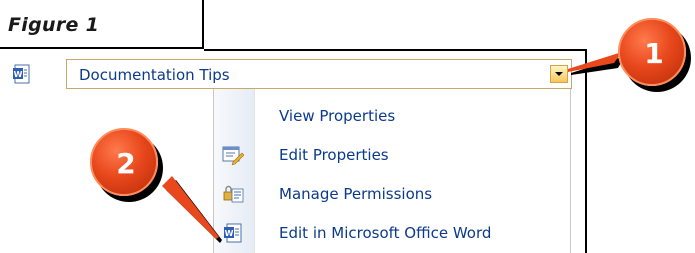 The width and height of the screenshot is (695, 253). What do you see at coordinates (356, 194) in the screenshot?
I see `menu-item-label: Manage Permissions` at bounding box center [356, 194].